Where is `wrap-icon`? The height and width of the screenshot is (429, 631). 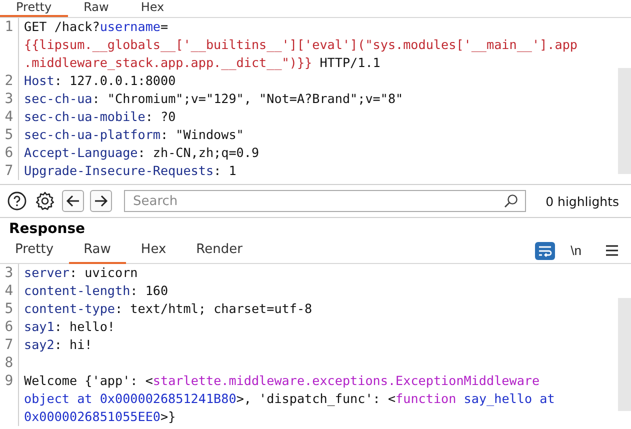
wrap-icon is located at coordinates (545, 251).